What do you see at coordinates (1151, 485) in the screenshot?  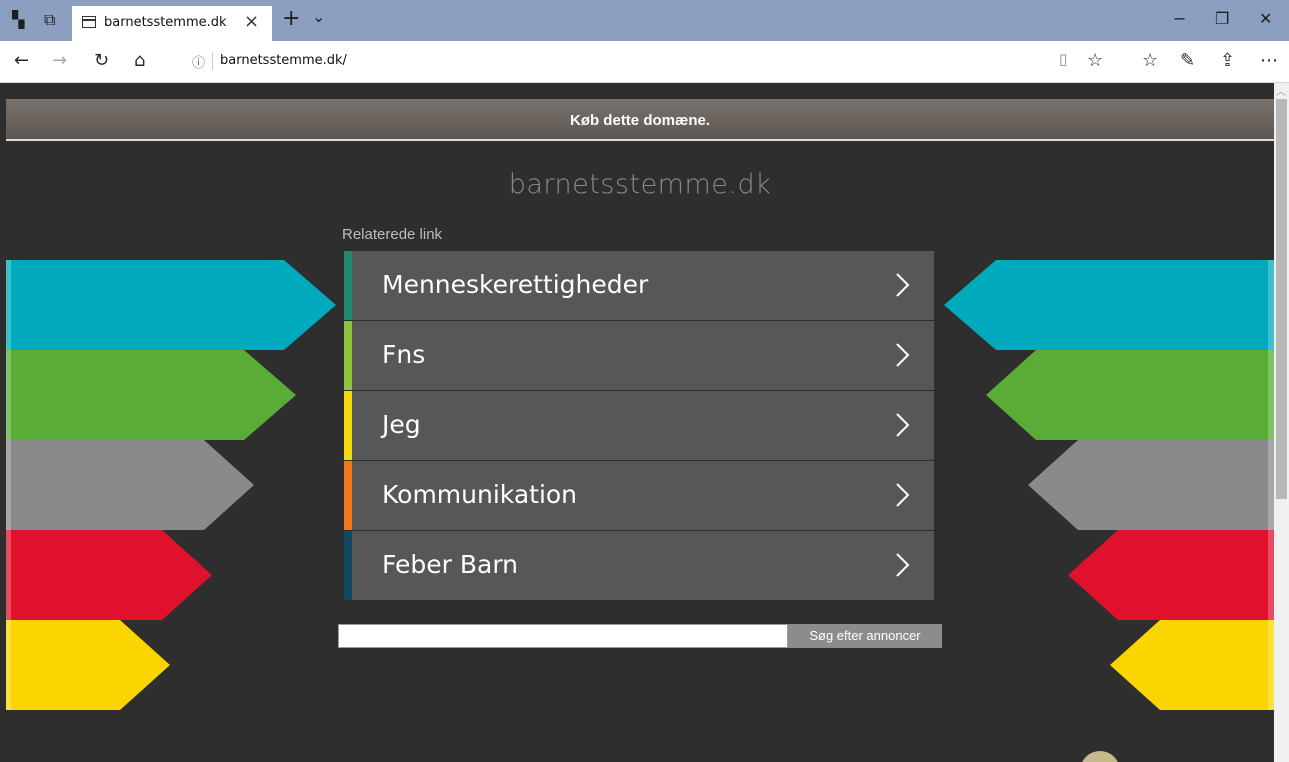 I see `right-band-gray` at bounding box center [1151, 485].